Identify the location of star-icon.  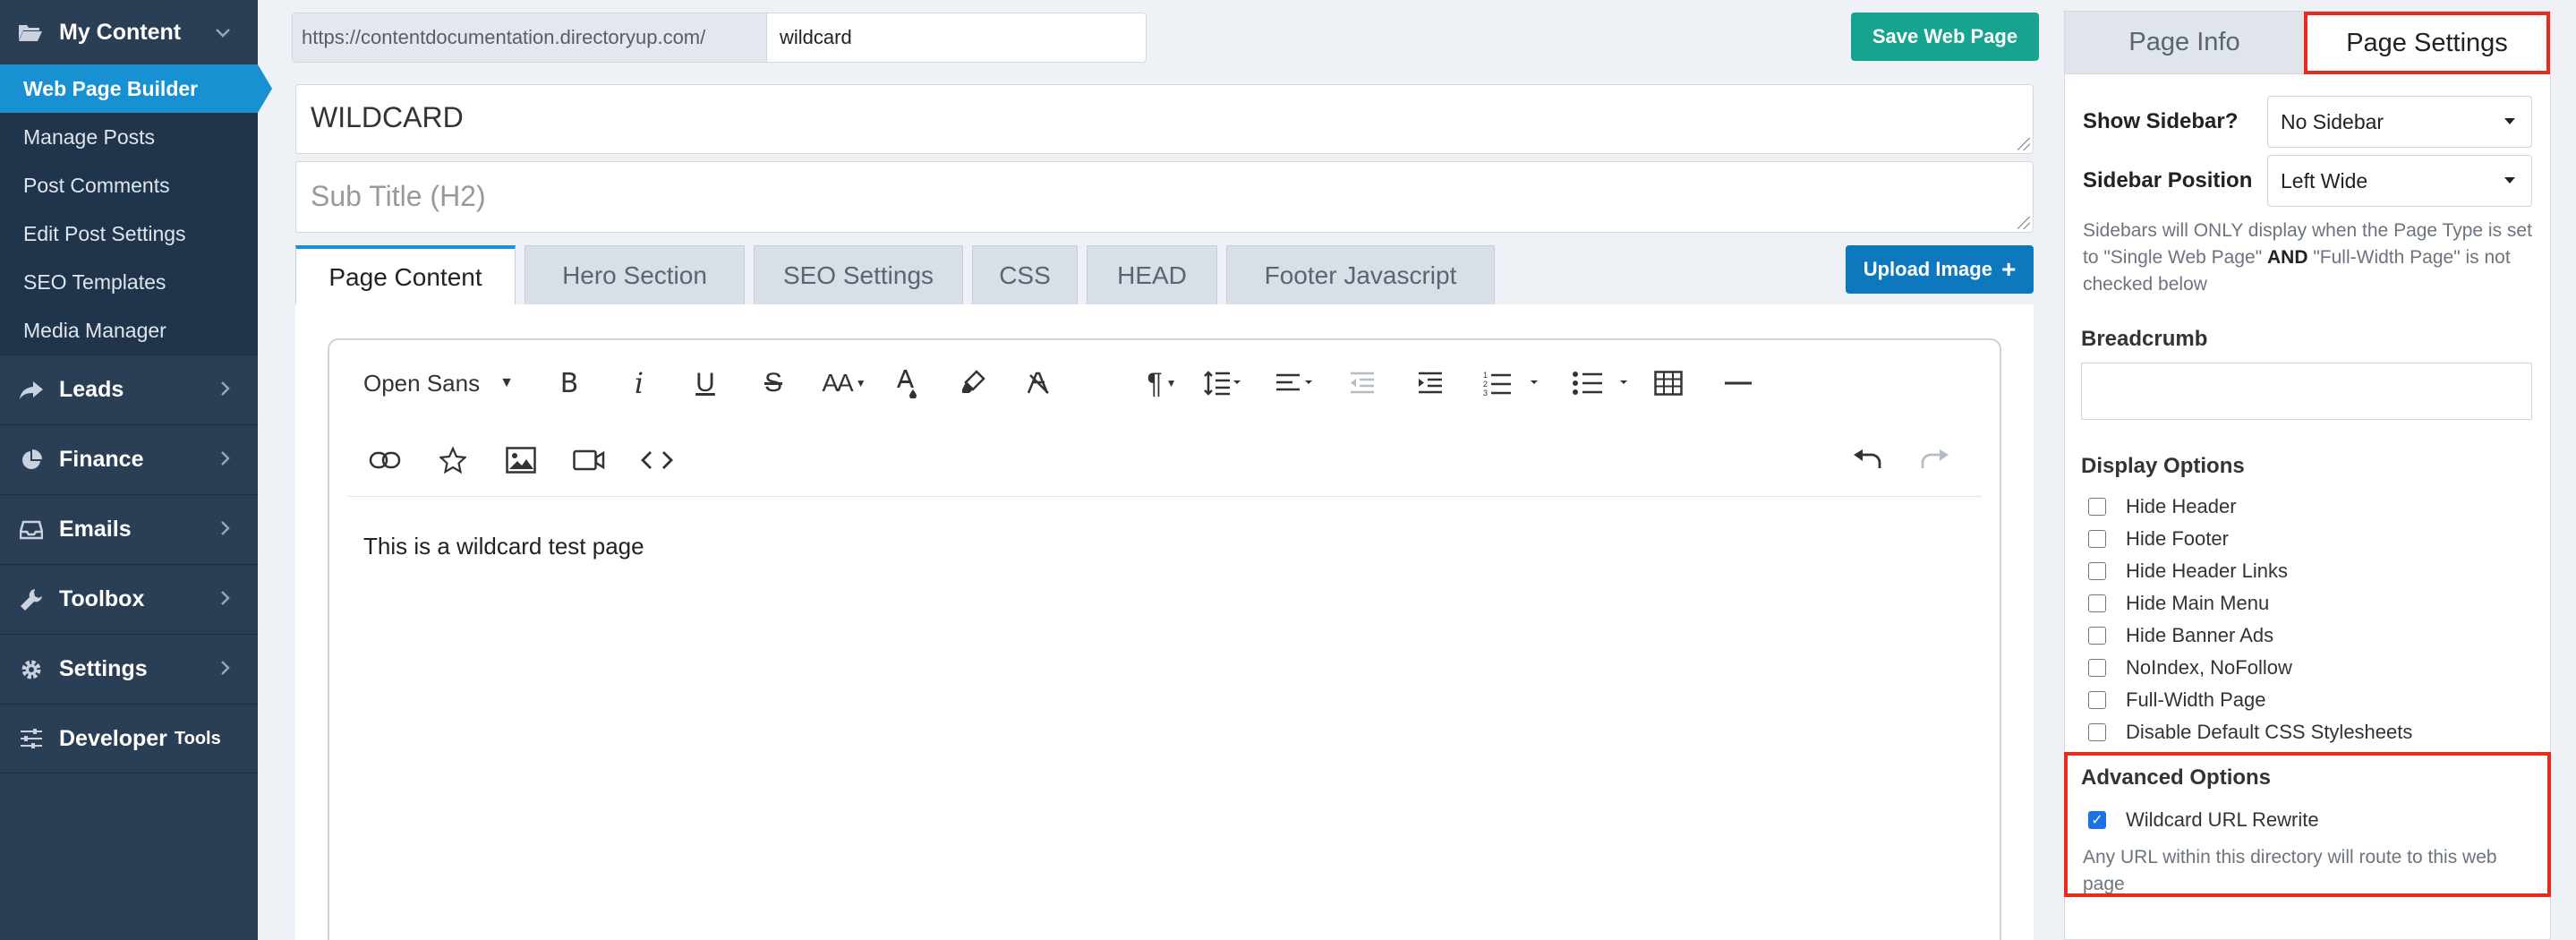
(453, 460).